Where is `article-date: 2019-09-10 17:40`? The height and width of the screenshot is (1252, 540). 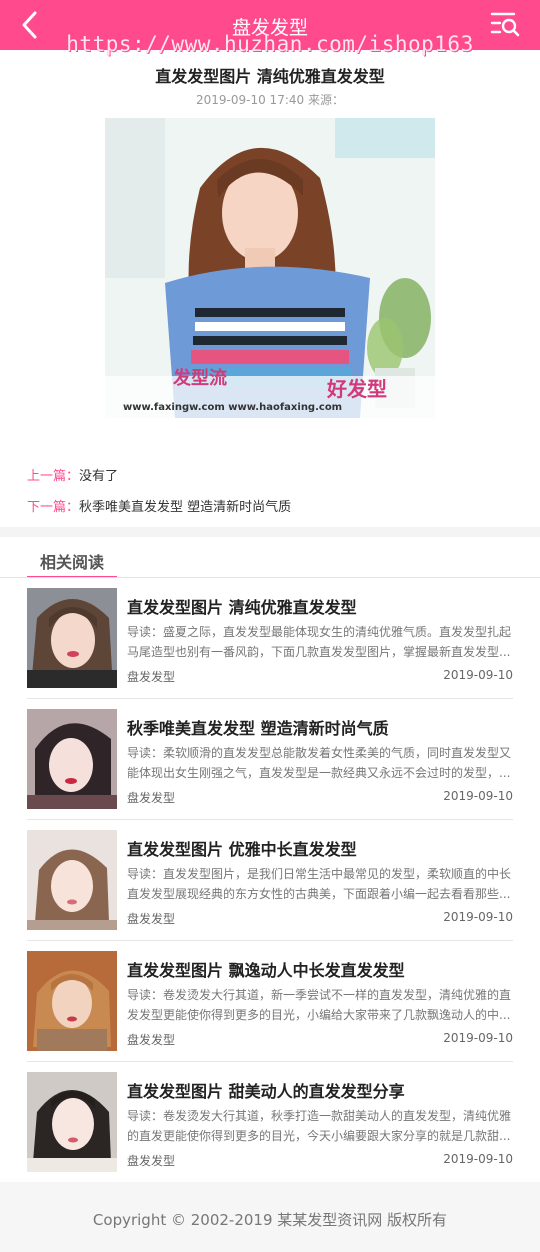 article-date: 2019-09-10 17:40 is located at coordinates (250, 100).